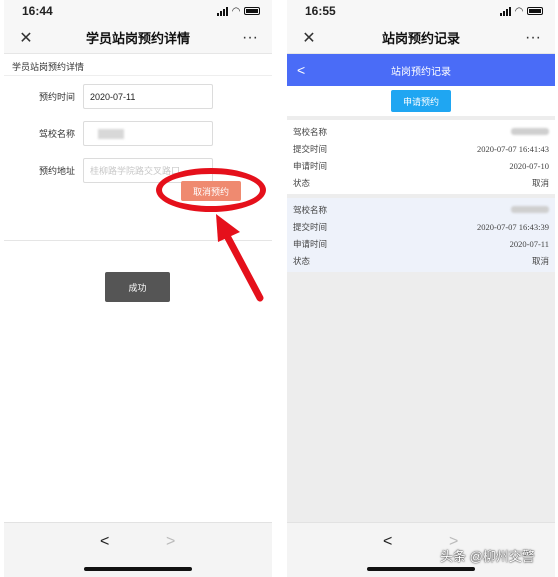 This screenshot has height=577, width=558. I want to click on page-title: 站岗预约记录, so click(420, 38).